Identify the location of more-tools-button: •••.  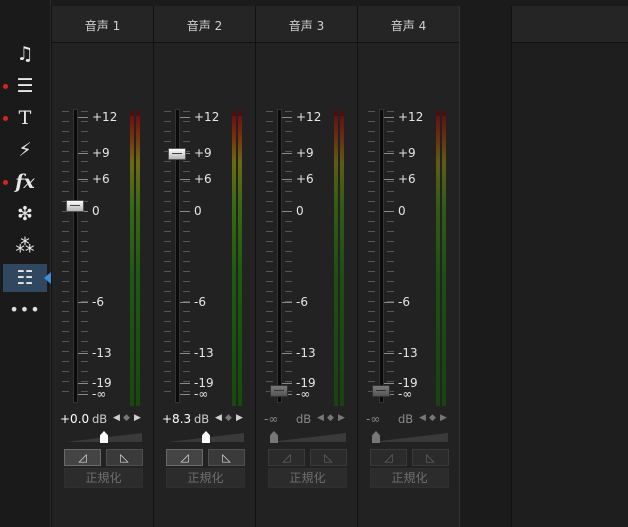
(25, 309).